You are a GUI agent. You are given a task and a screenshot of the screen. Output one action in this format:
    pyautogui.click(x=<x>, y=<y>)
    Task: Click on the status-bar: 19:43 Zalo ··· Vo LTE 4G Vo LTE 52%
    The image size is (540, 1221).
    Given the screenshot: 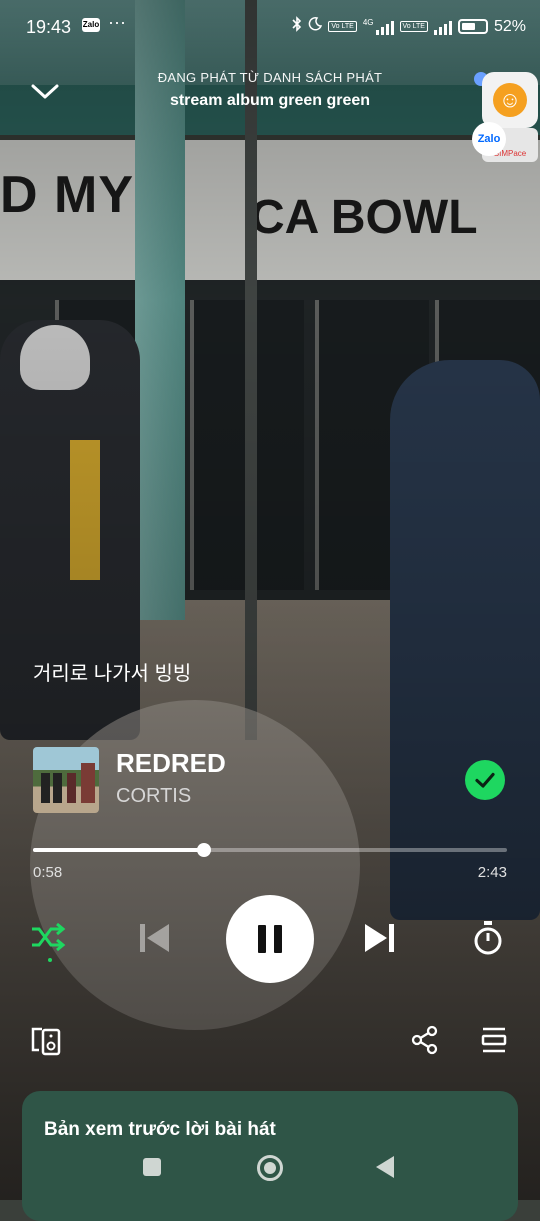 What is the action you would take?
    pyautogui.click(x=270, y=28)
    